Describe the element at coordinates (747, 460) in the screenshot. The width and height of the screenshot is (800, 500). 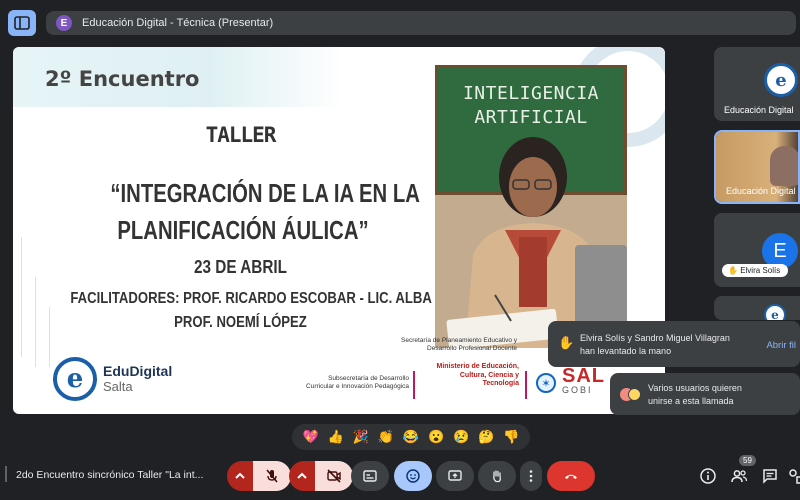
I see `participants-count-badge: 59` at that location.